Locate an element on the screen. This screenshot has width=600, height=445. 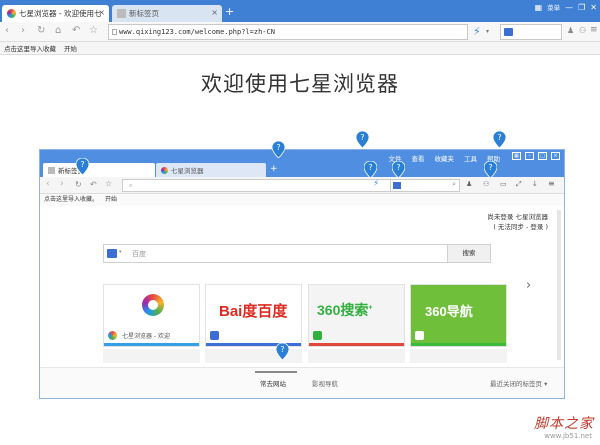
bookmarks-bar: 点击这里导入收藏 开始 is located at coordinates (300, 48).